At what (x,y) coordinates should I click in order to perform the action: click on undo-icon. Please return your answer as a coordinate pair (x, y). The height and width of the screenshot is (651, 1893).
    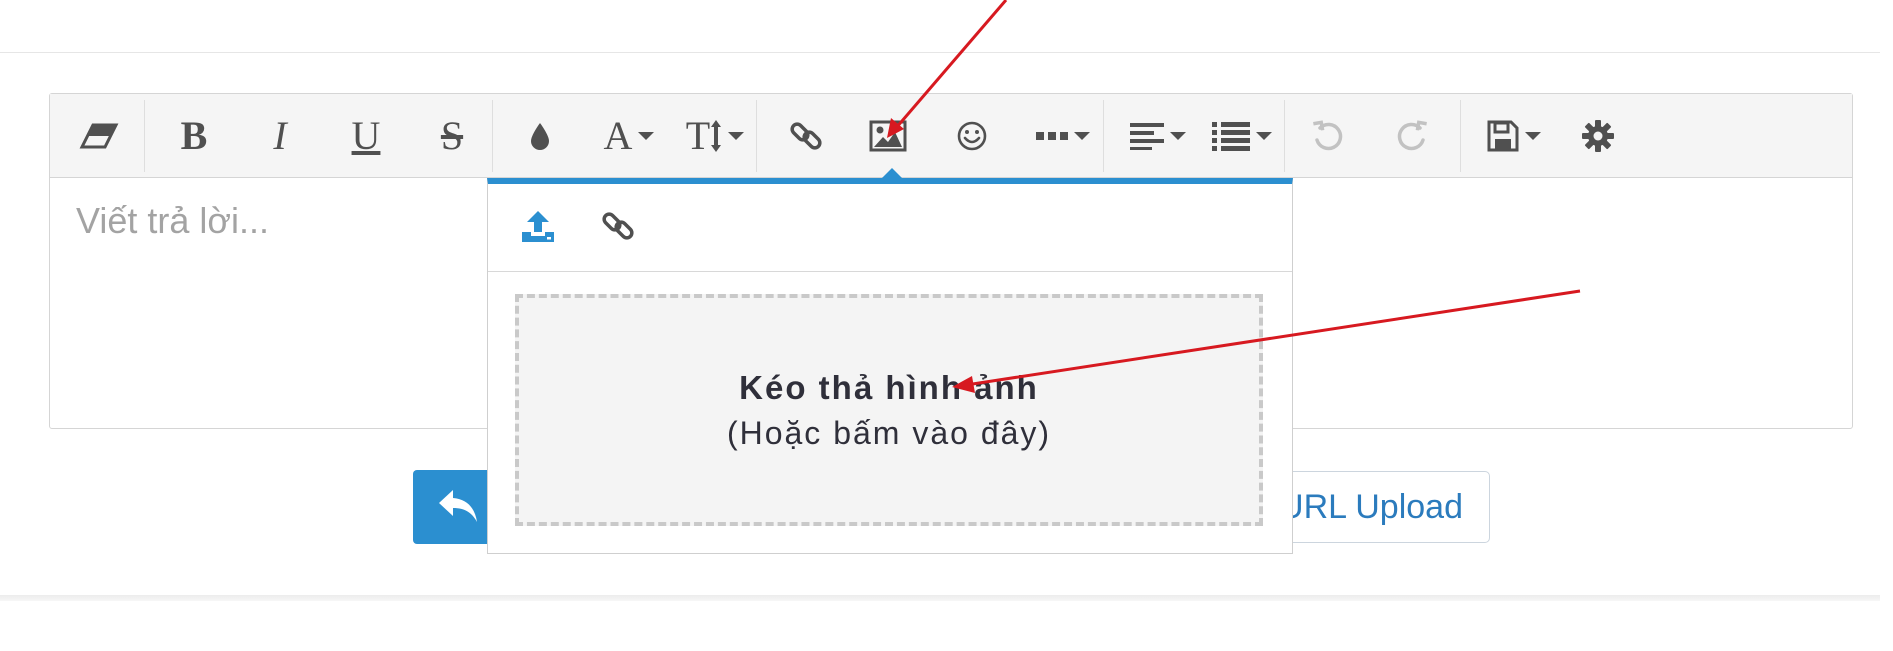
    Looking at the image, I should click on (1328, 135).